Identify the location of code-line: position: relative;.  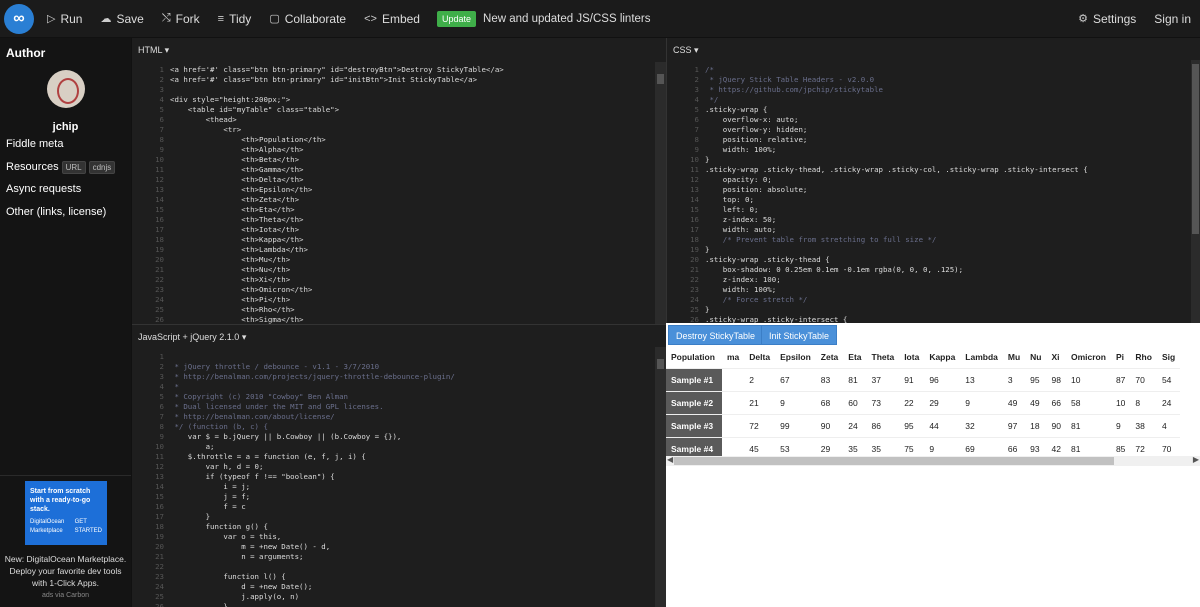
(756, 139).